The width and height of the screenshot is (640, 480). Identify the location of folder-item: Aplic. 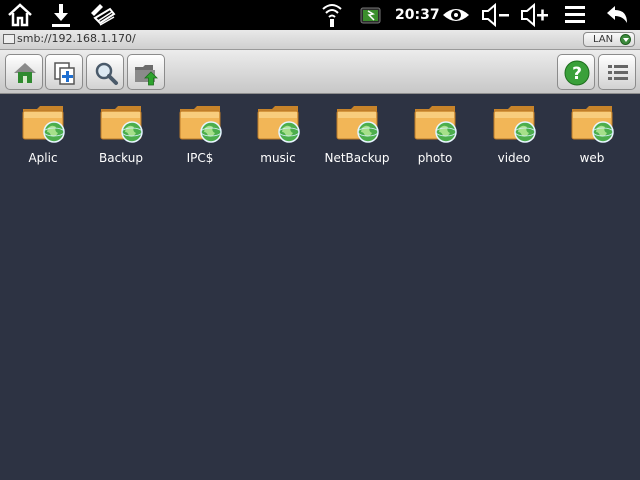
(43, 134).